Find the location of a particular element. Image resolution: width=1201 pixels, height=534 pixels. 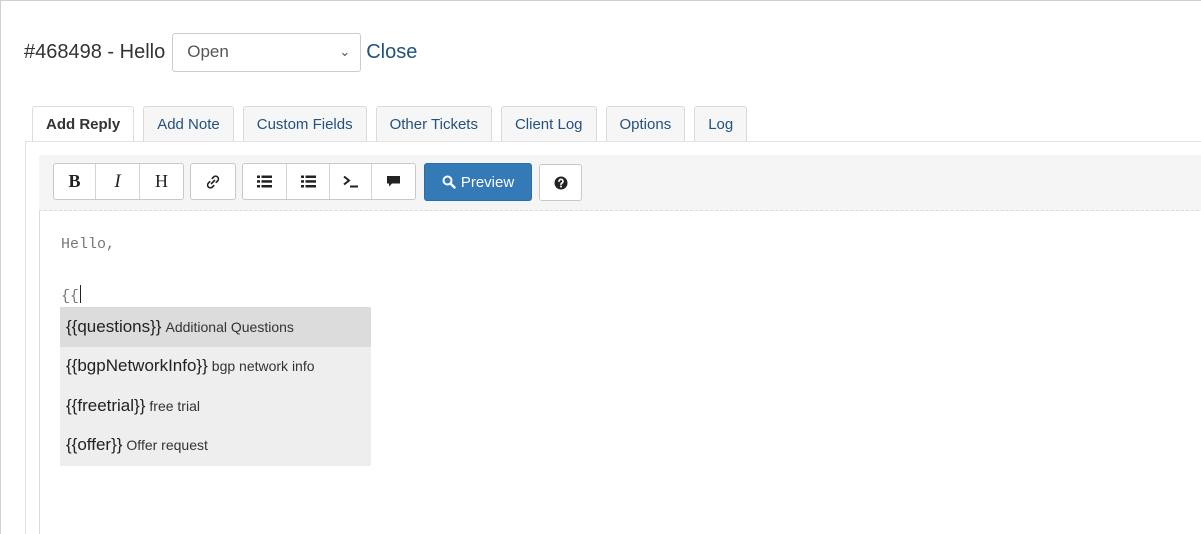

heading-button: H is located at coordinates (161, 181).